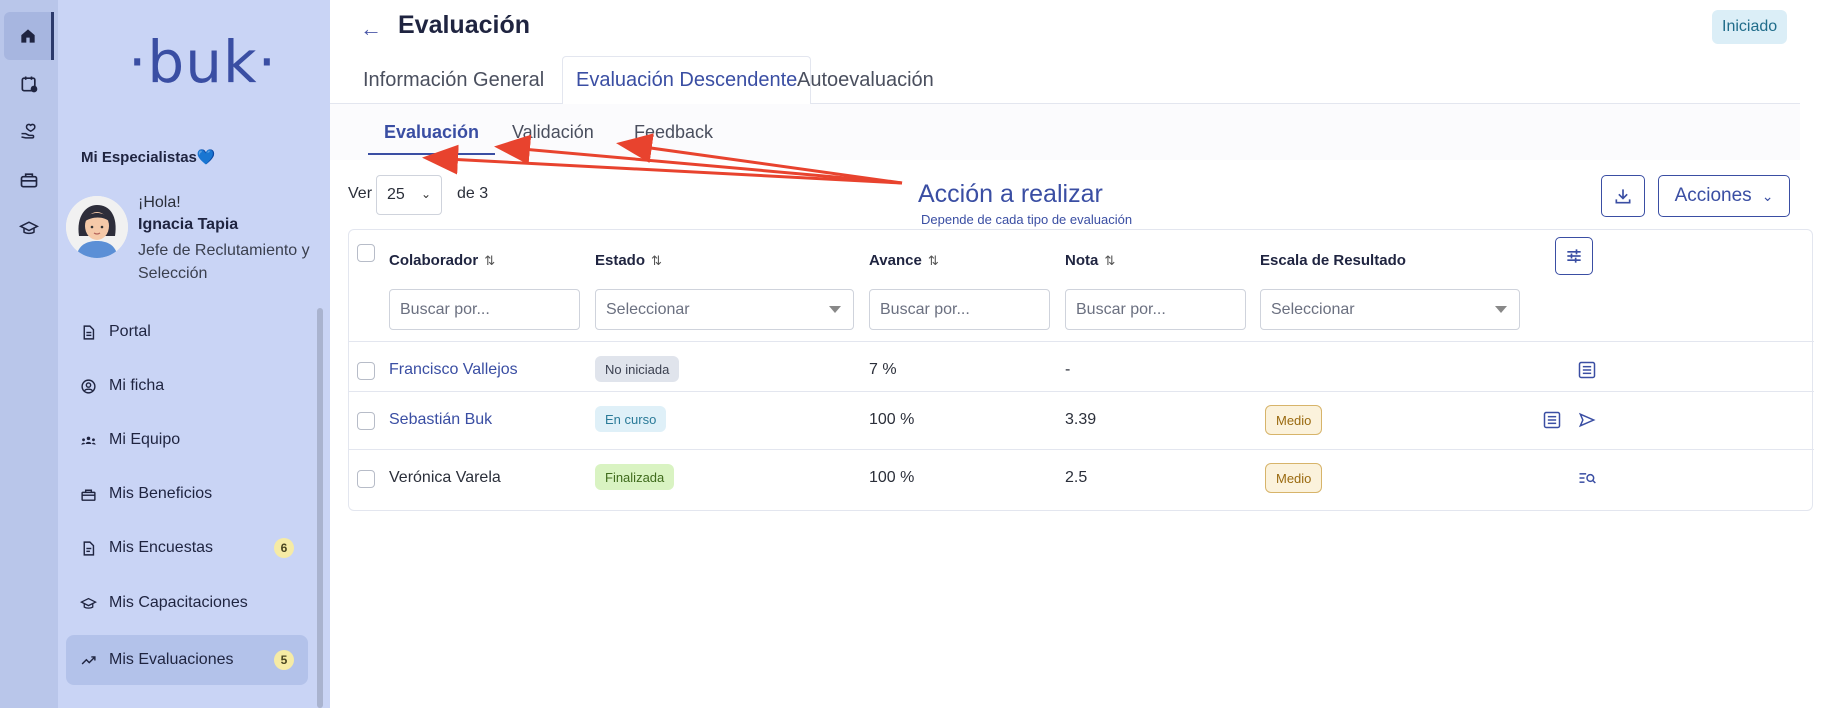 The image size is (1823, 708). Describe the element at coordinates (473, 193) in the screenshot. I see `page-count-label: de 3` at that location.